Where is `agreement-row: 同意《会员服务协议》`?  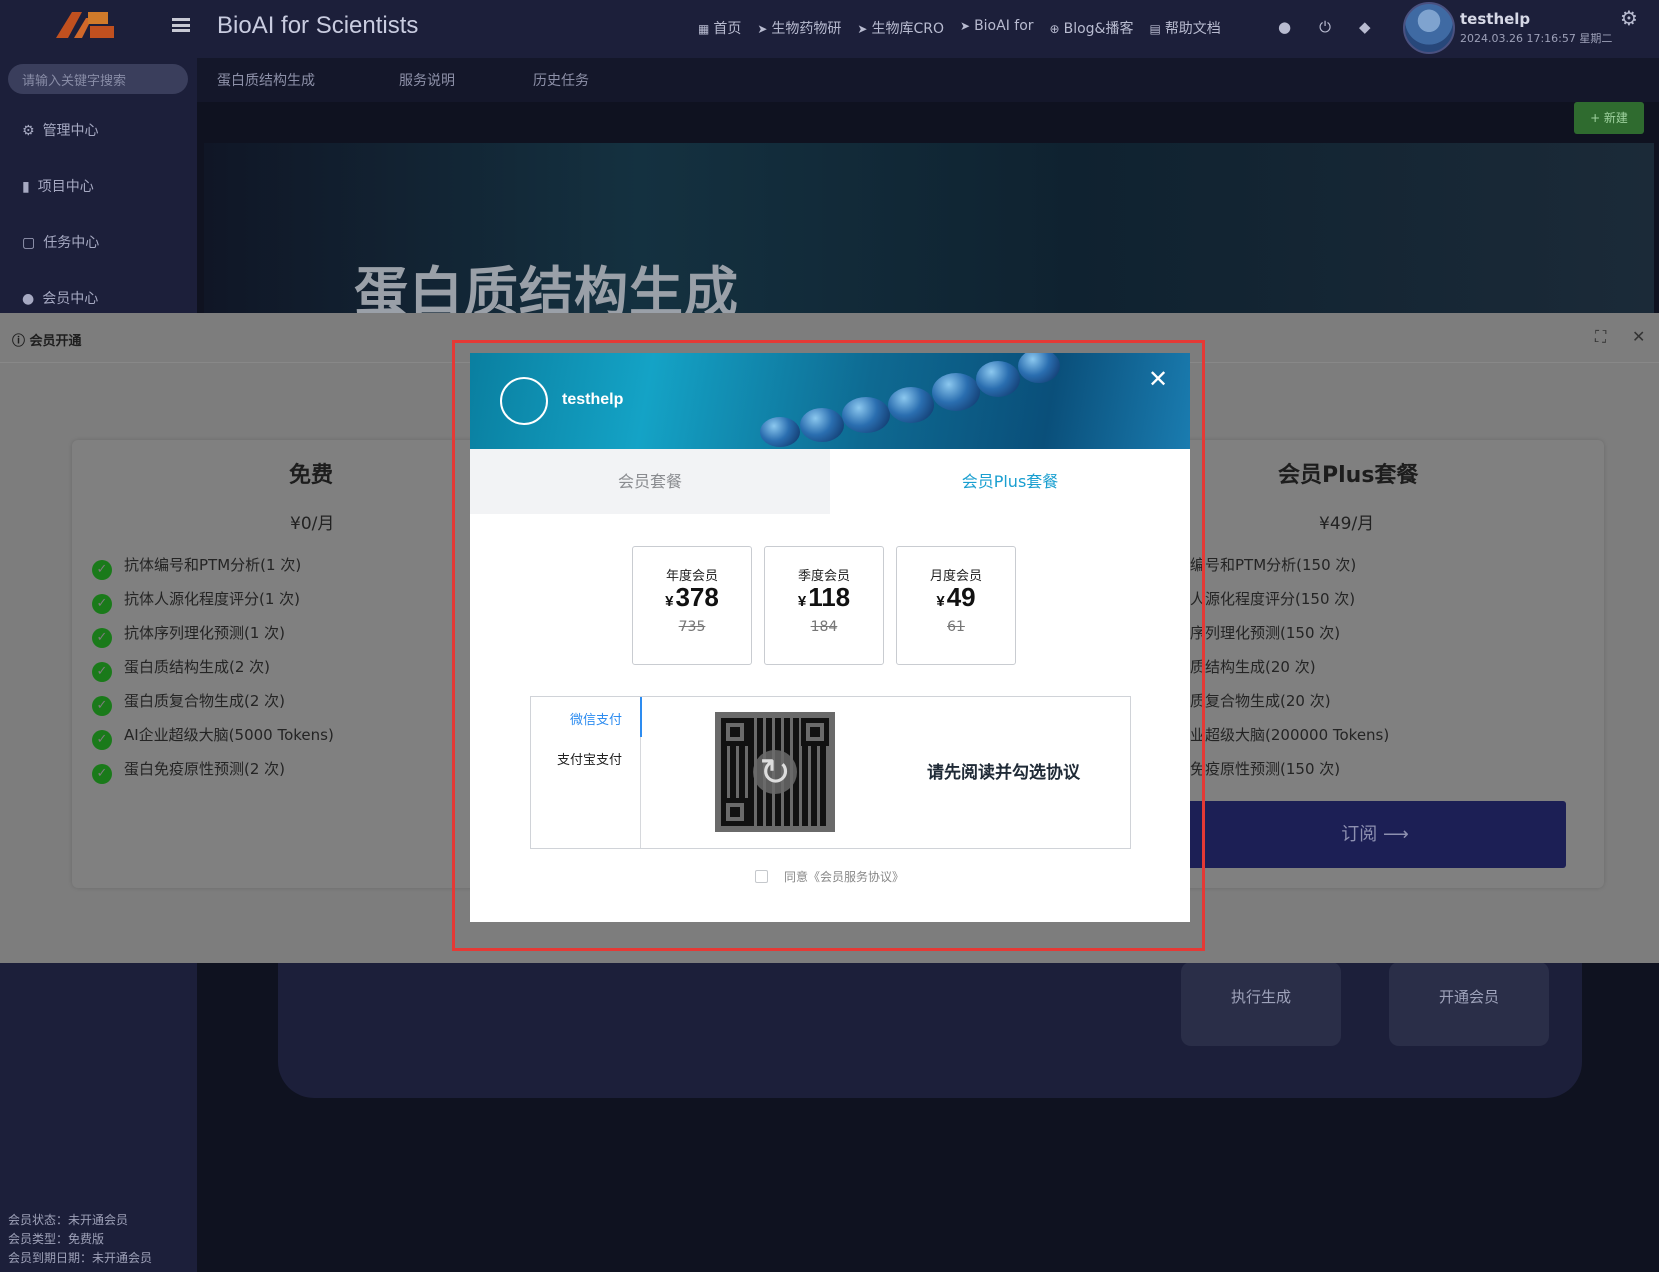
agreement-row: 同意《会员服务协议》 is located at coordinates (829, 876).